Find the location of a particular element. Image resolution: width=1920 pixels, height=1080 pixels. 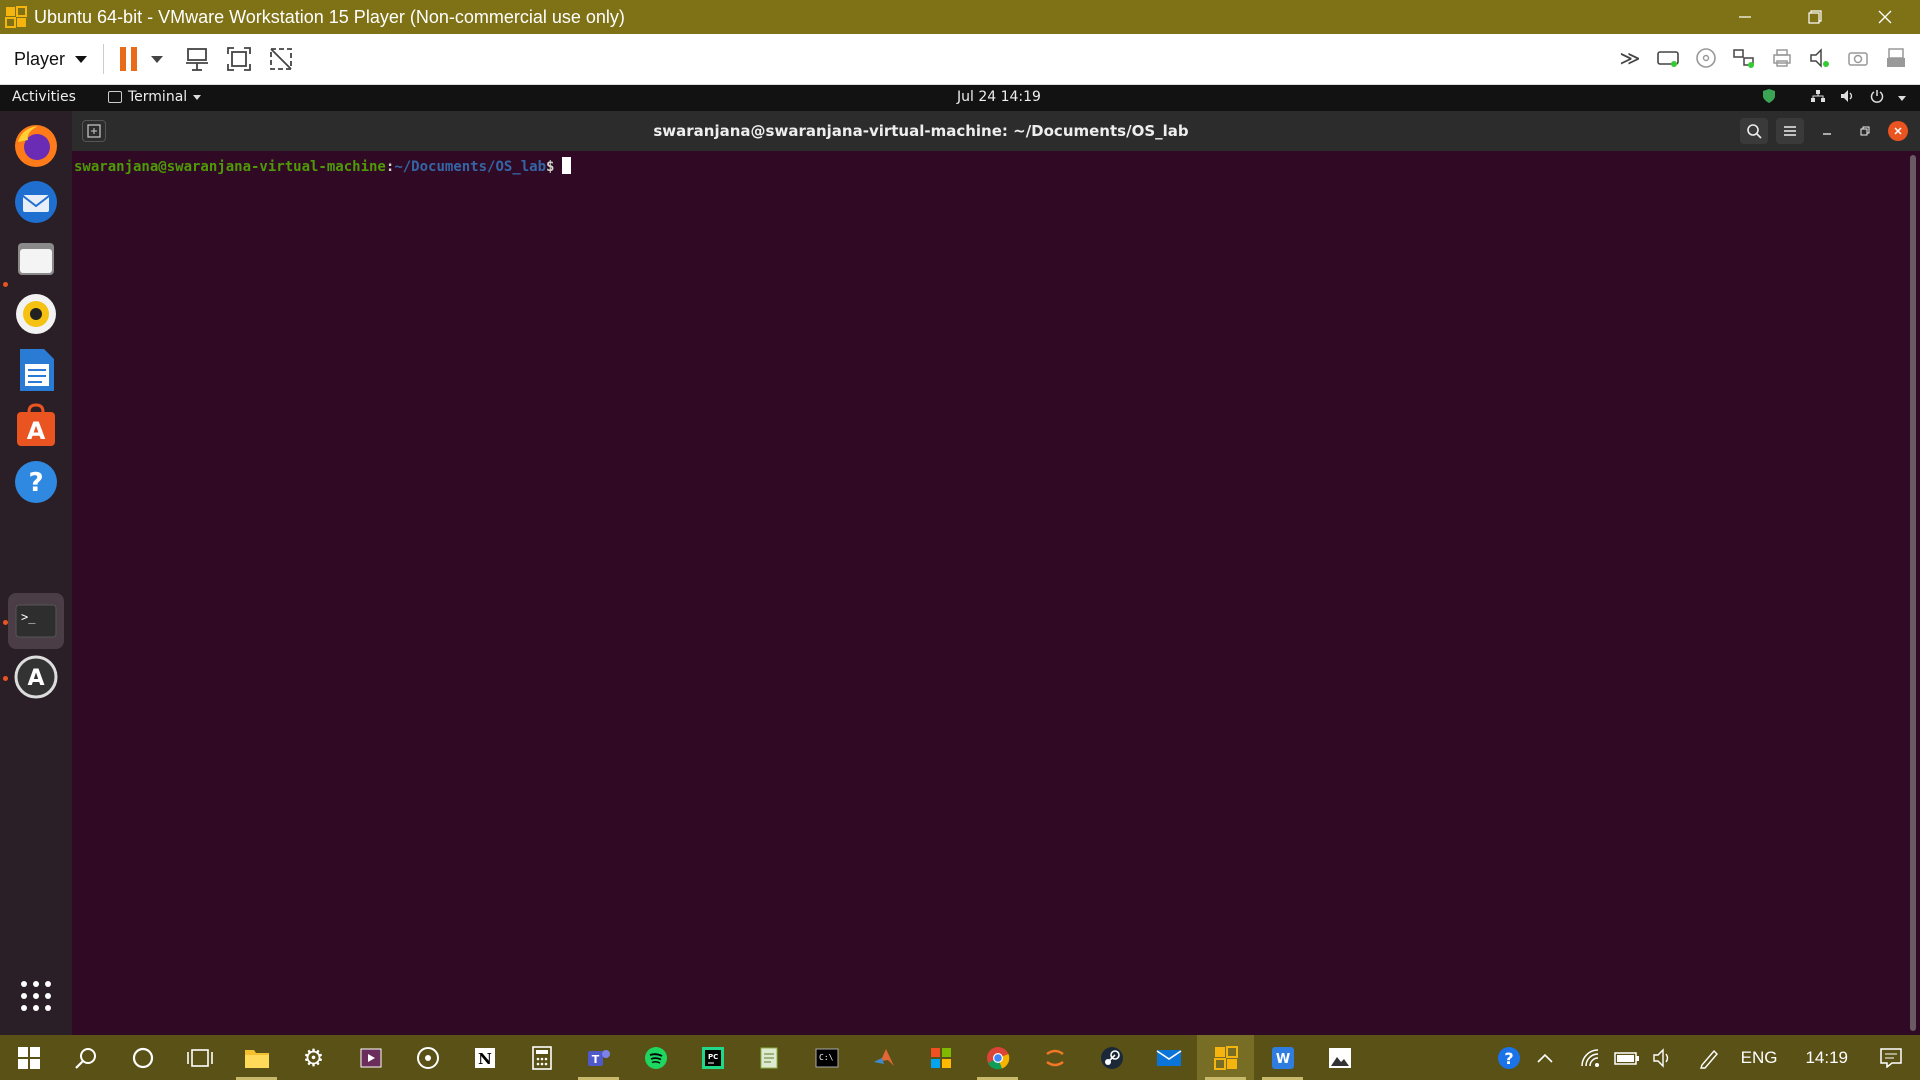

svg-text: N is located at coordinates (485, 1059).